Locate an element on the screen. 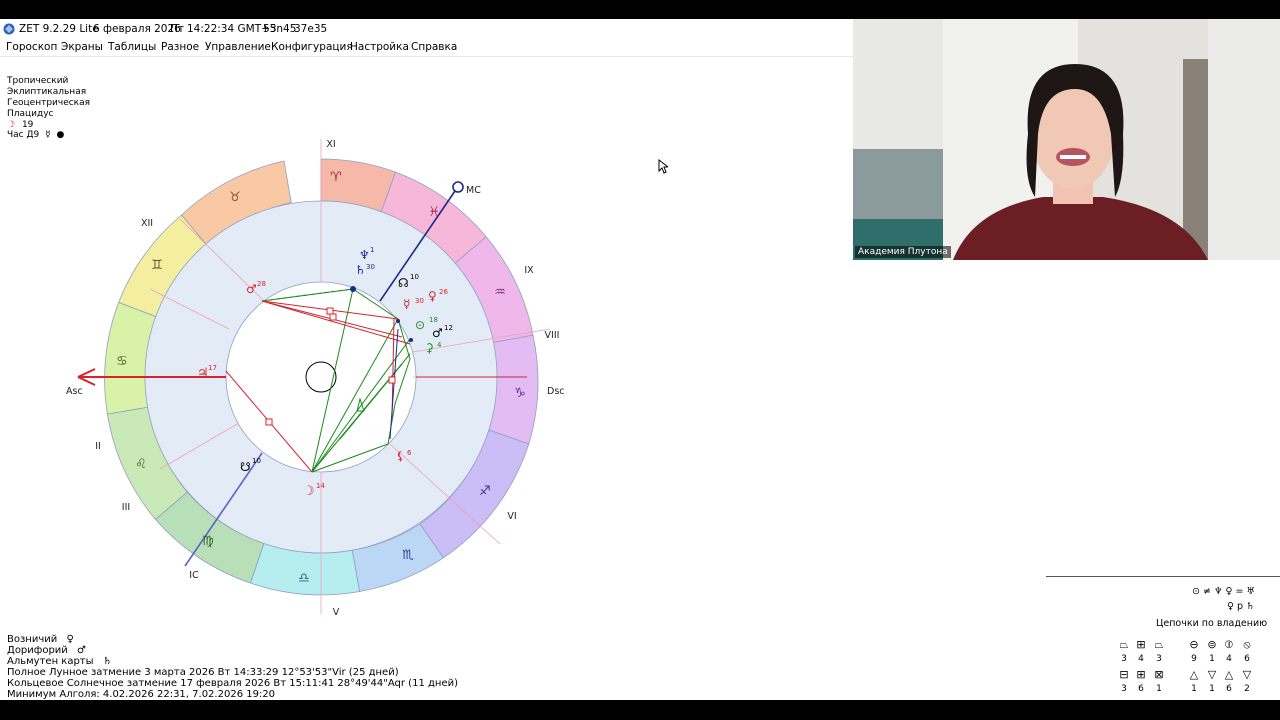  mouse-cursor-icon is located at coordinates (663, 166).